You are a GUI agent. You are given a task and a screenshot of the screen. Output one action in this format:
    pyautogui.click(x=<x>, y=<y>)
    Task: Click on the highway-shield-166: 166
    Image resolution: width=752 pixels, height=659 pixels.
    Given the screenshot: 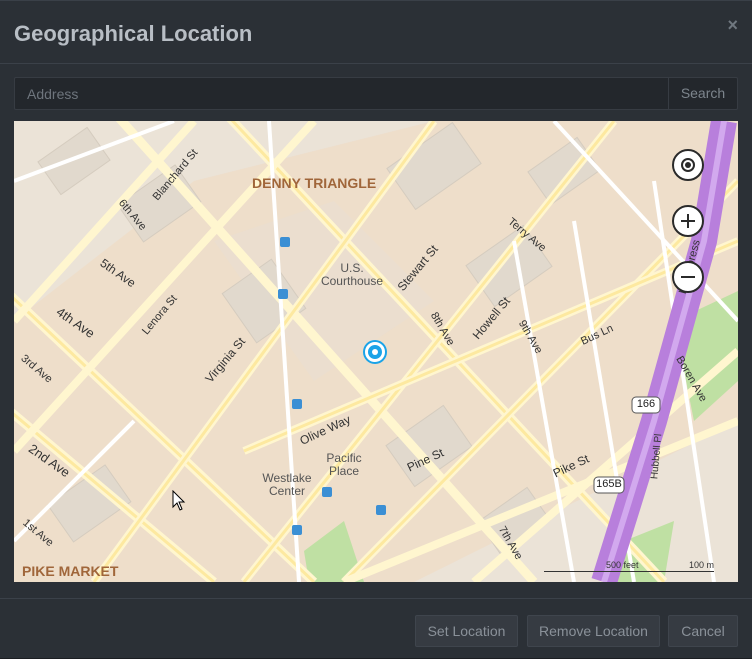 What is the action you would take?
    pyautogui.click(x=646, y=404)
    